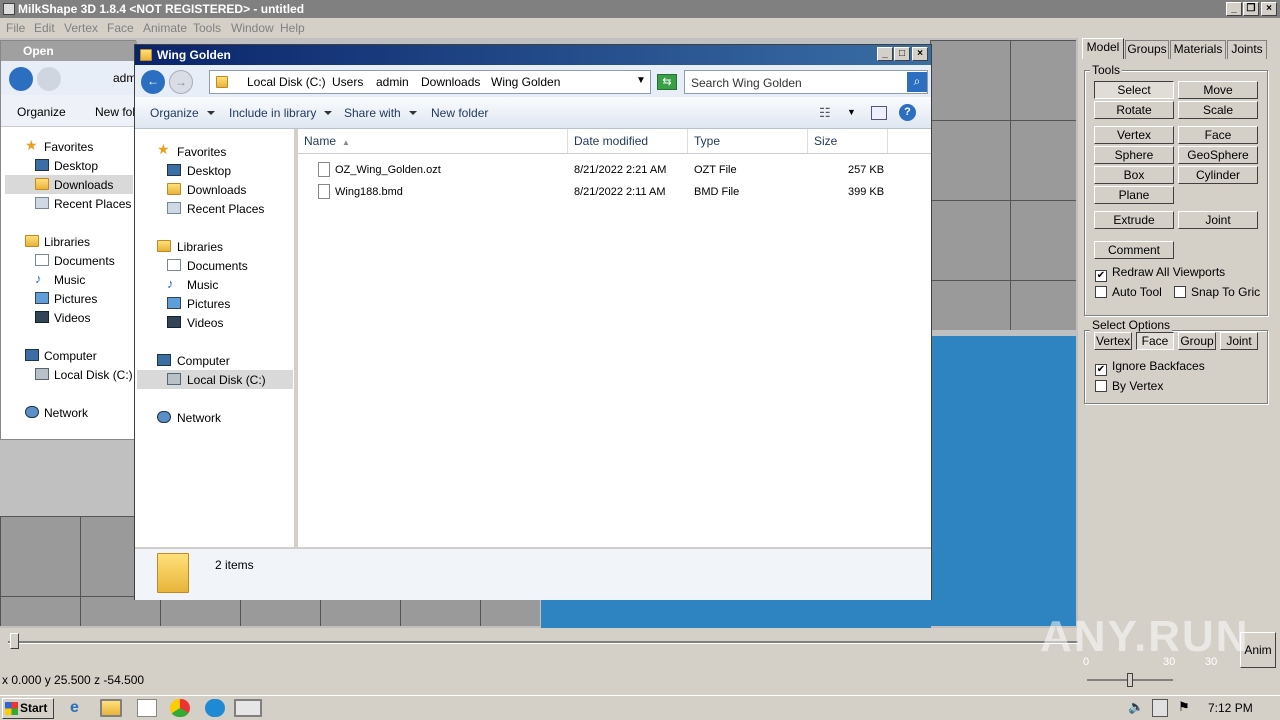  What do you see at coordinates (1113, 341) in the screenshot?
I see `select-vertex-button: Vertex` at bounding box center [1113, 341].